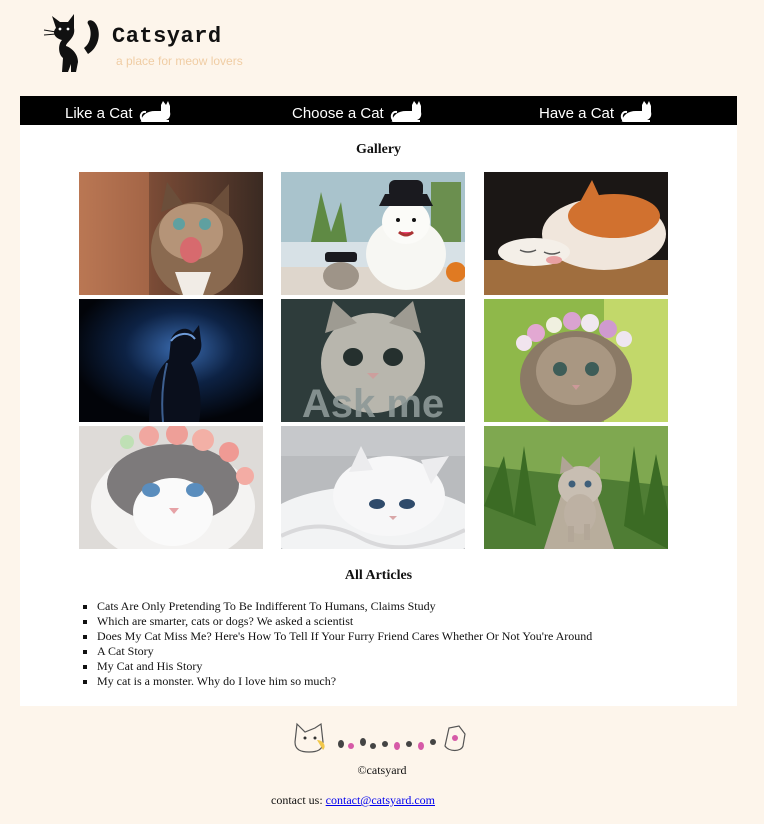  Describe the element at coordinates (378, 149) in the screenshot. I see `gallery-title: Gallery` at that location.